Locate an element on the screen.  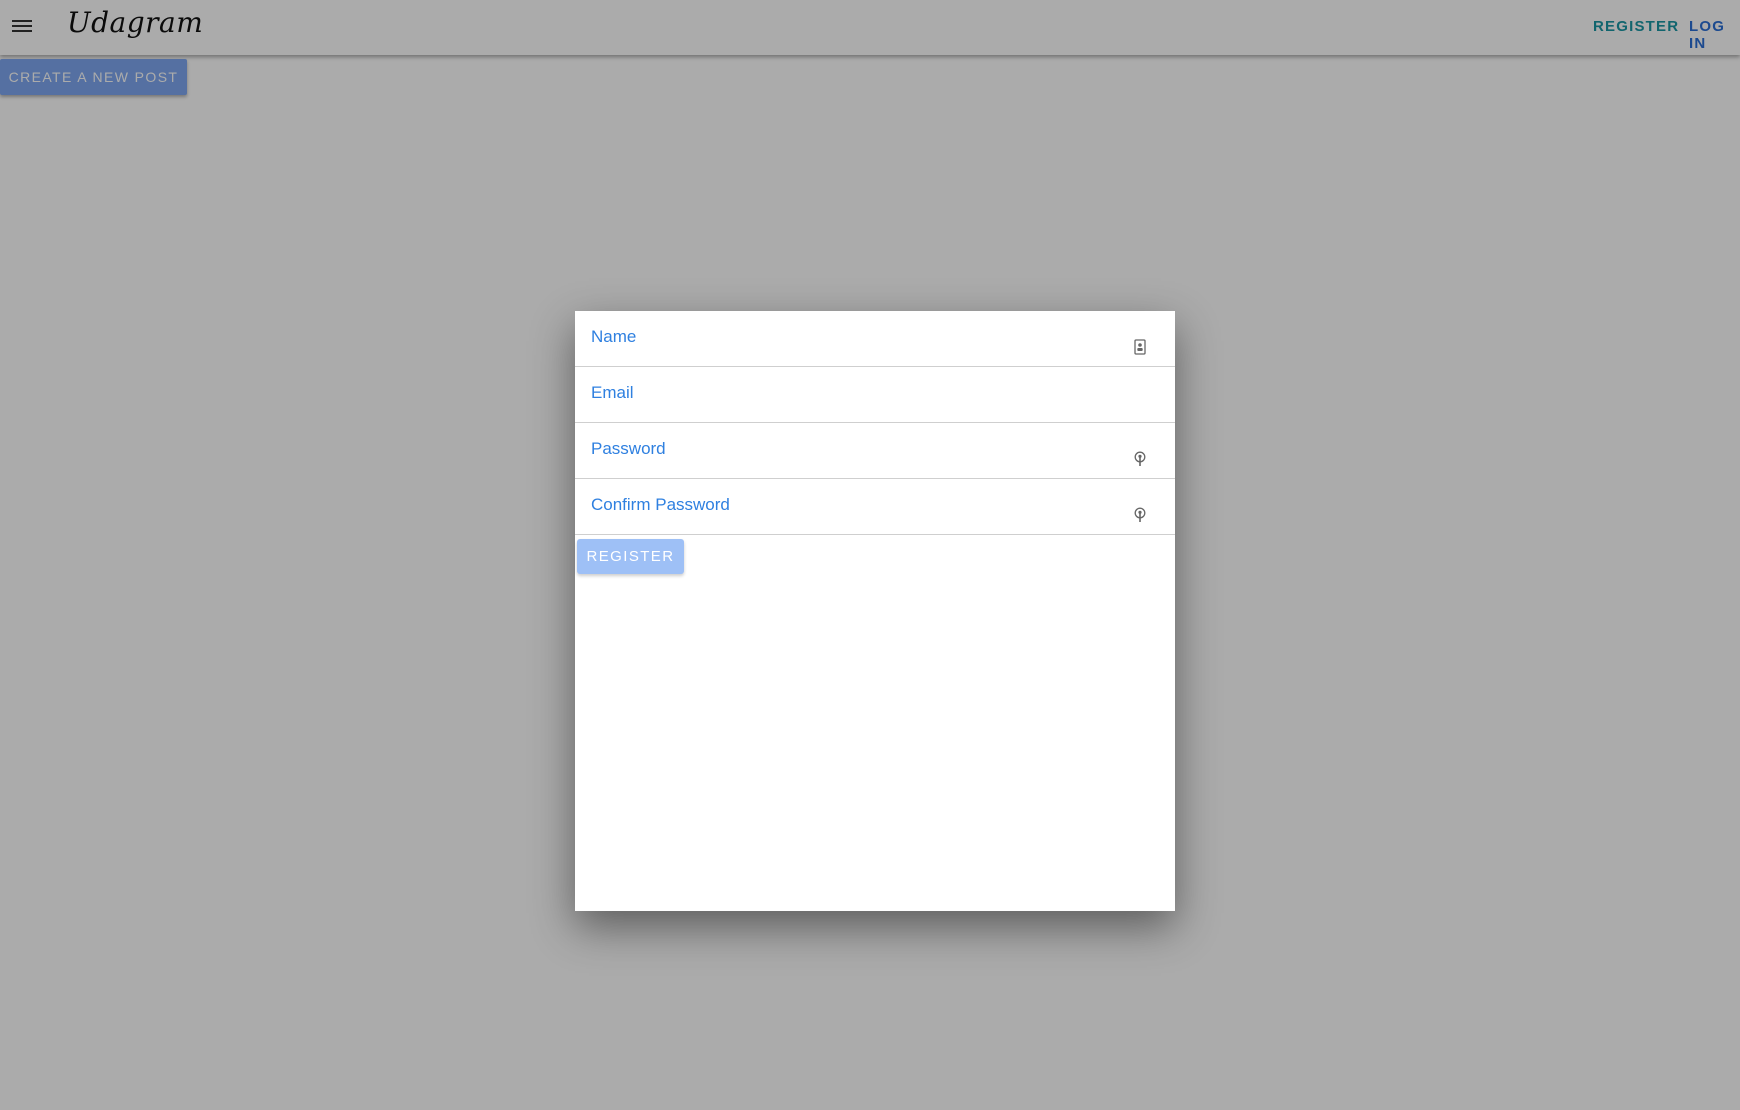
confirm-password-input is located at coordinates (875, 506).